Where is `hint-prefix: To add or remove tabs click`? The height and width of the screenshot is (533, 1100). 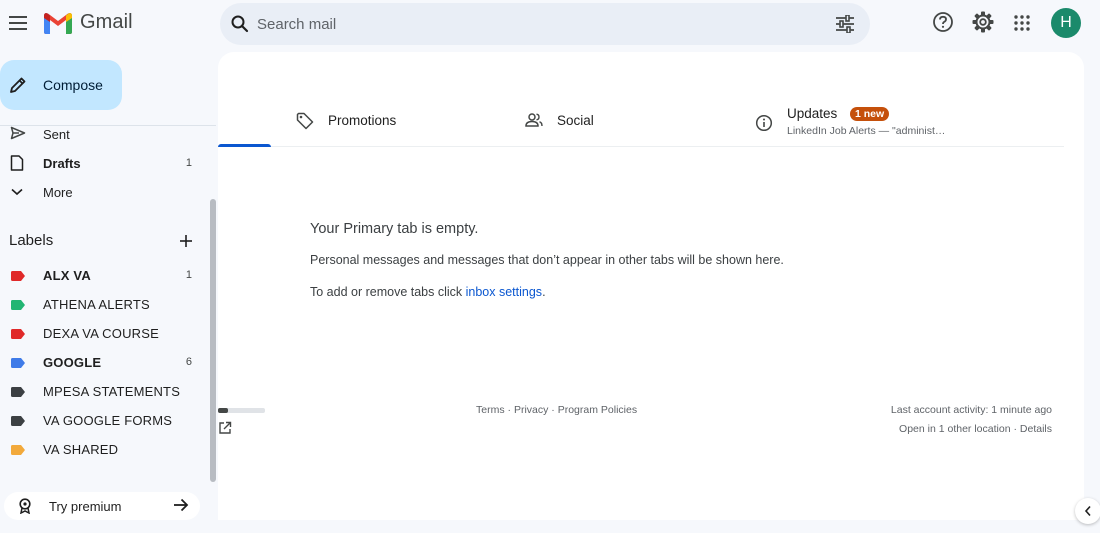 hint-prefix: To add or remove tabs click is located at coordinates (388, 292).